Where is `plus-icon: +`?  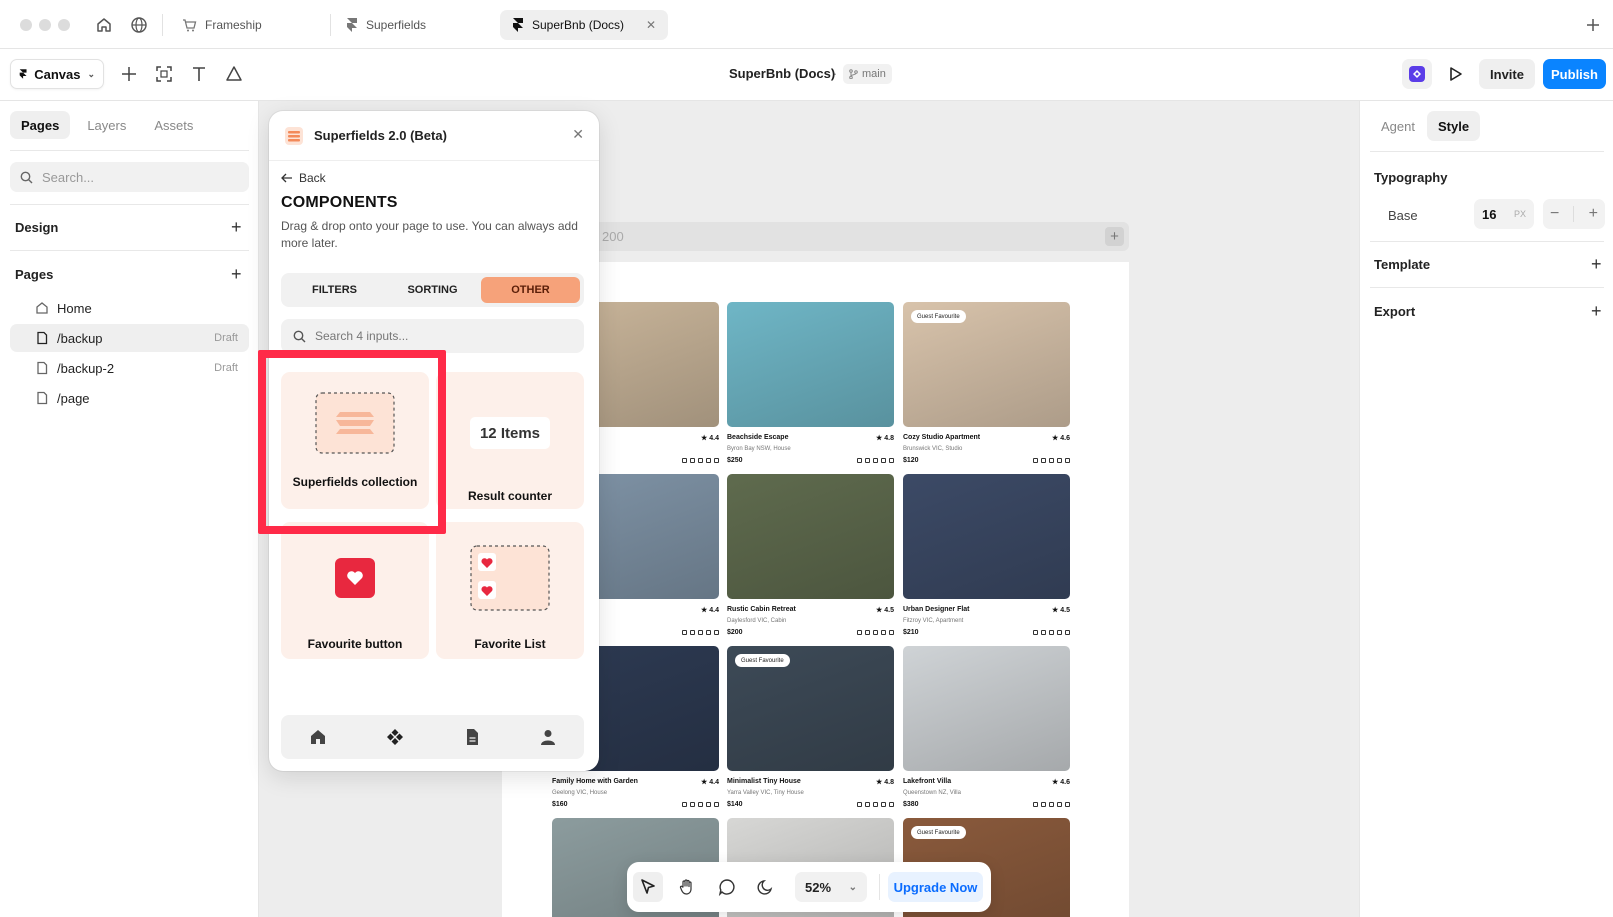
plus-icon: + is located at coordinates (1593, 214).